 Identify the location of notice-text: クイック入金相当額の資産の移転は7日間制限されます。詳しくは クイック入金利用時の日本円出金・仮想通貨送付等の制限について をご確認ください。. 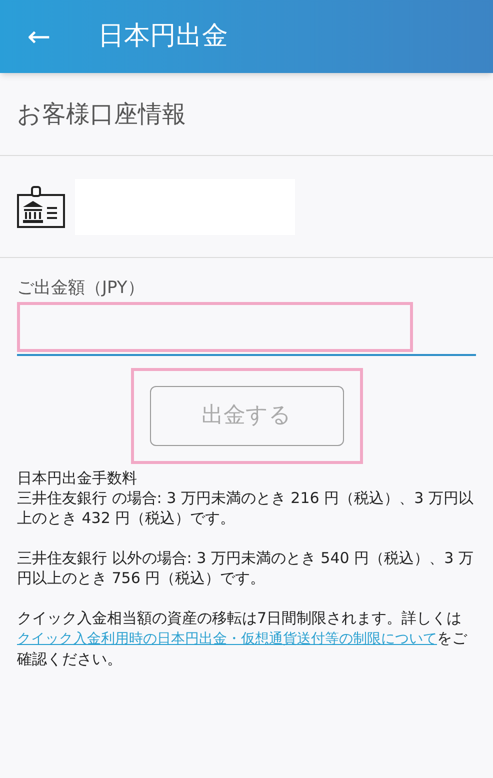
(242, 638).